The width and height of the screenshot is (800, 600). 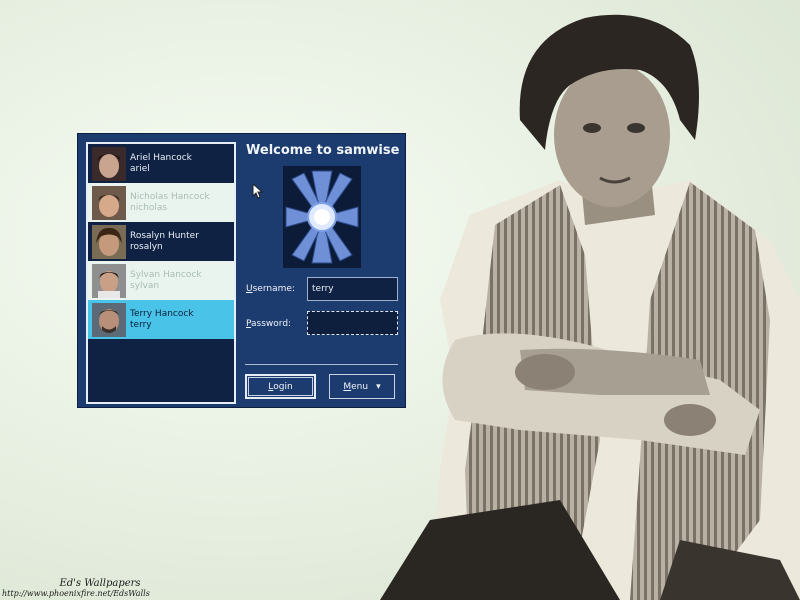 I want to click on user-login: ariel, so click(x=140, y=168).